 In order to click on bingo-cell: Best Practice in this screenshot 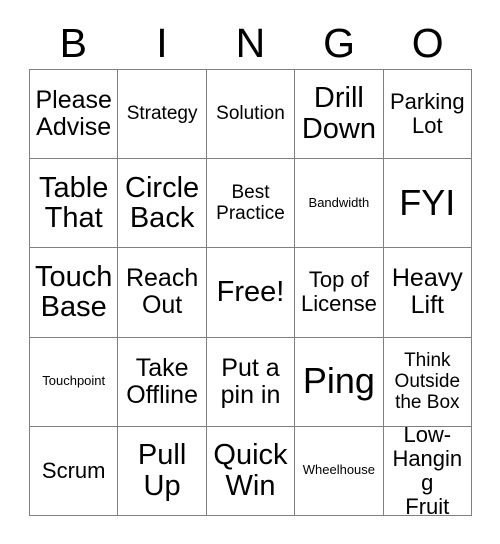, I will do `click(251, 204)`.